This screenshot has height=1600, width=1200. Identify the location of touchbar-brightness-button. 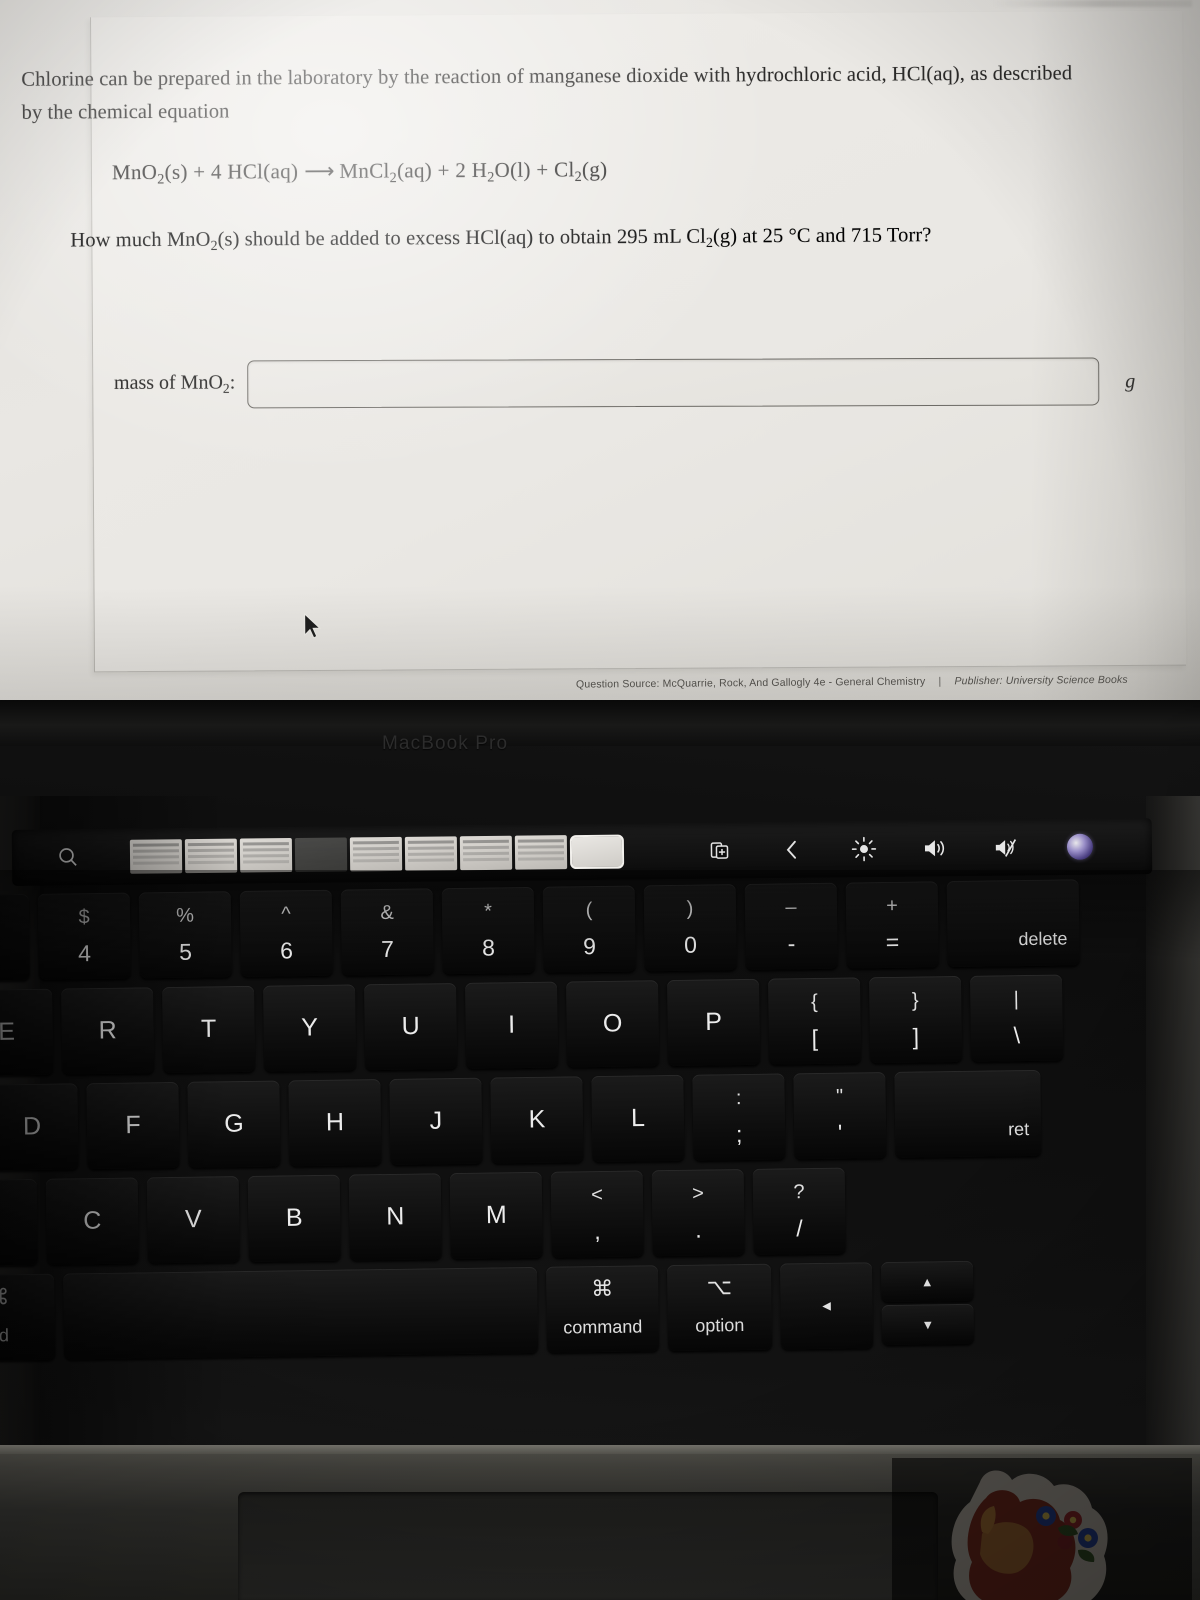
(864, 849).